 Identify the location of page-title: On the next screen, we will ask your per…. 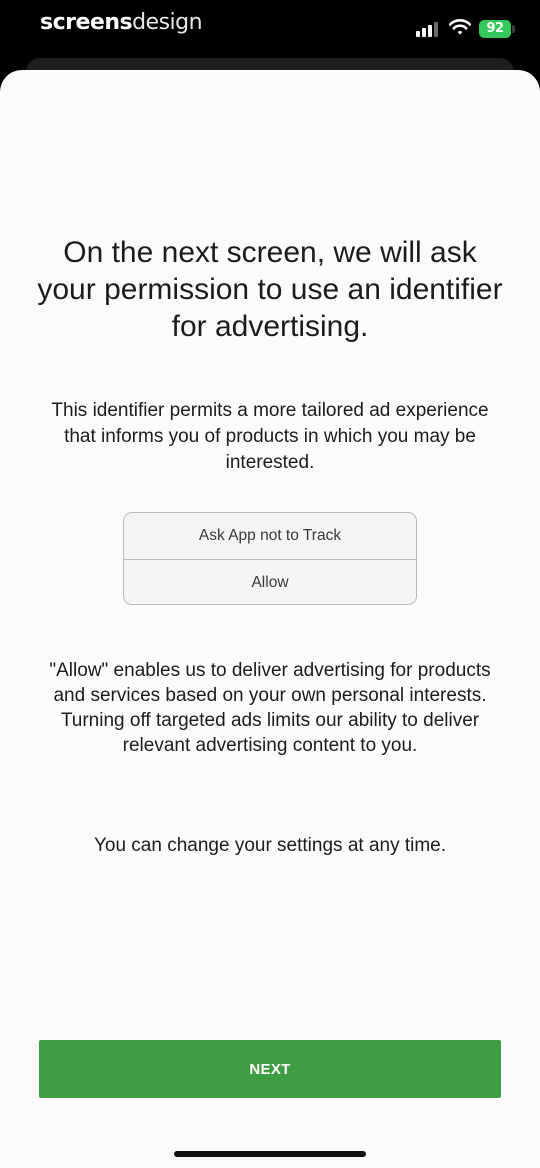
(270, 289).